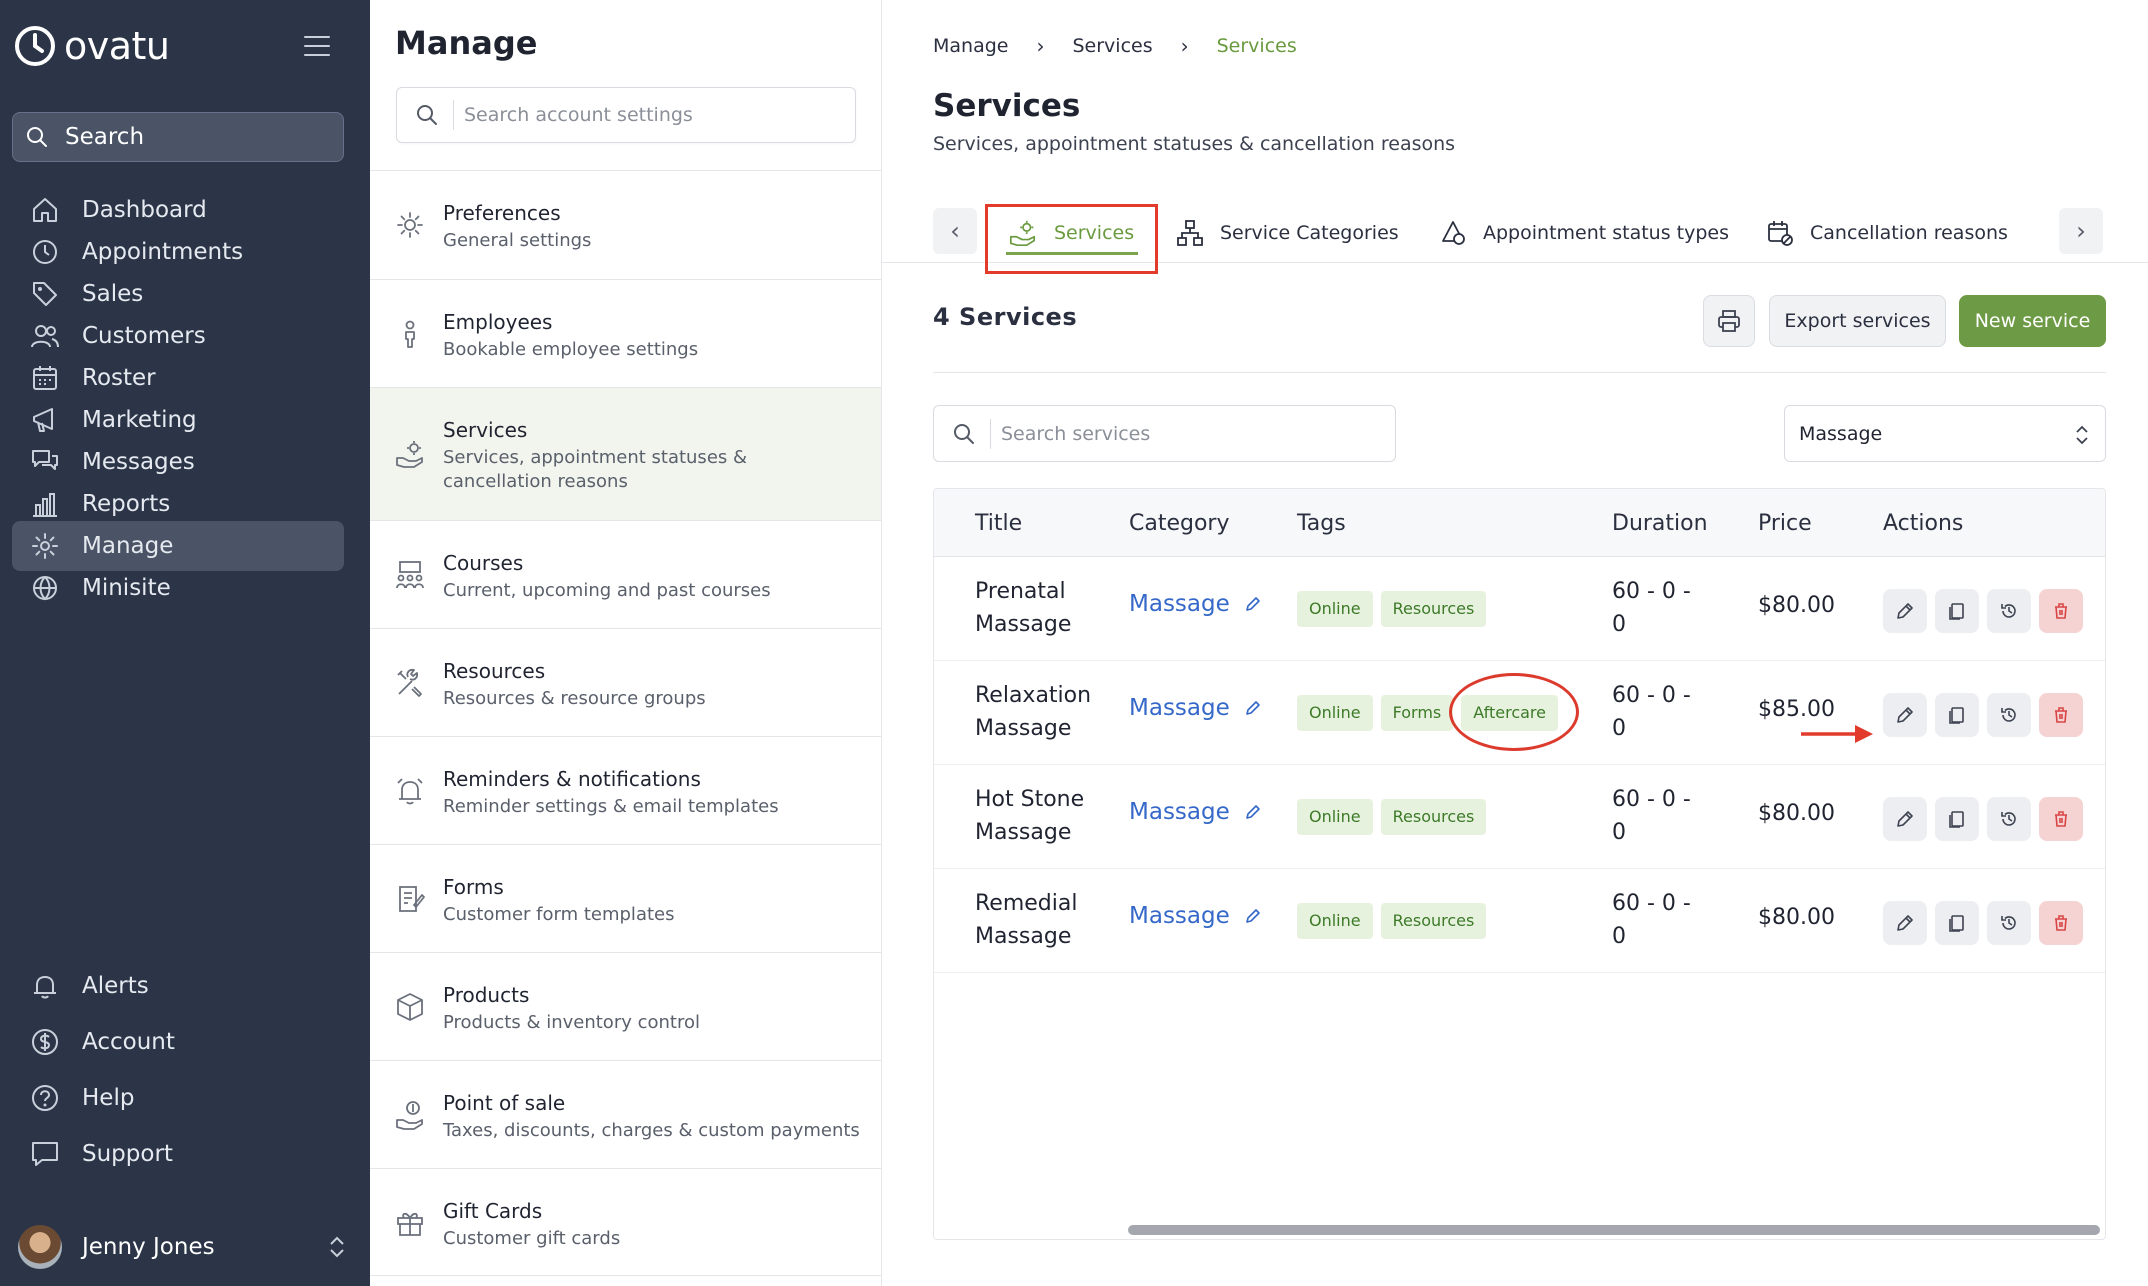 The height and width of the screenshot is (1286, 2148). What do you see at coordinates (117, 46) in the screenshot?
I see `logo-text: ovatu` at bounding box center [117, 46].